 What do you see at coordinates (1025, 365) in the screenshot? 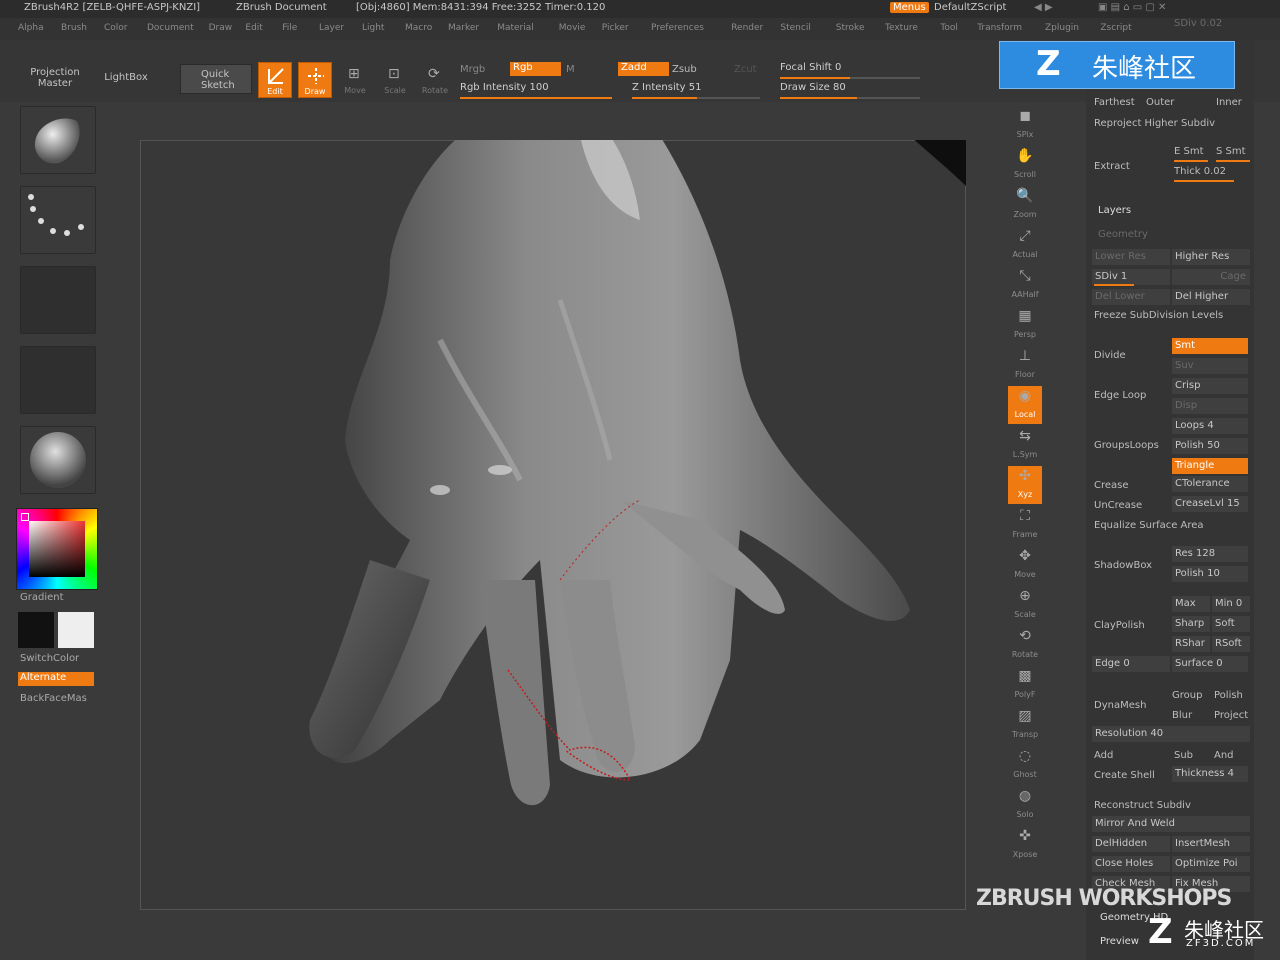
I see `tool-floor-button: ⊥ Floor` at bounding box center [1025, 365].